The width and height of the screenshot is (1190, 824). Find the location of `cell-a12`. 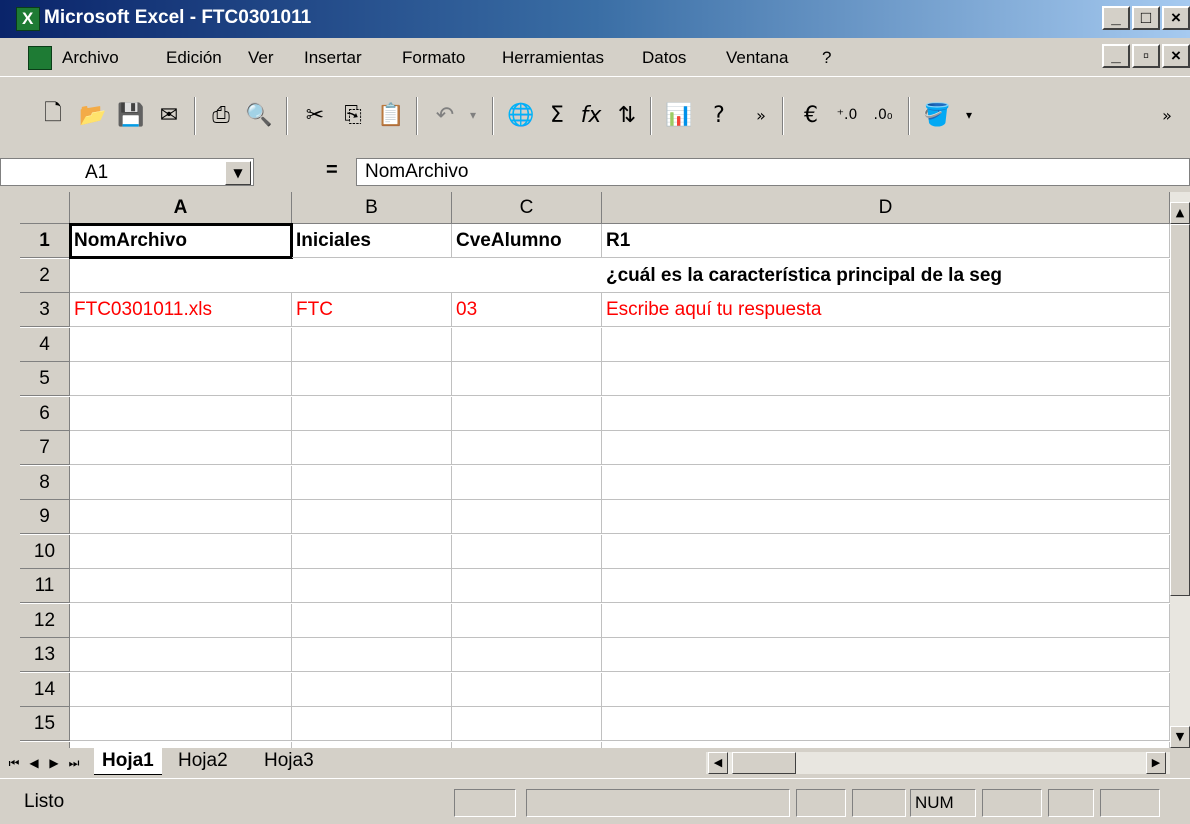

cell-a12 is located at coordinates (181, 620).